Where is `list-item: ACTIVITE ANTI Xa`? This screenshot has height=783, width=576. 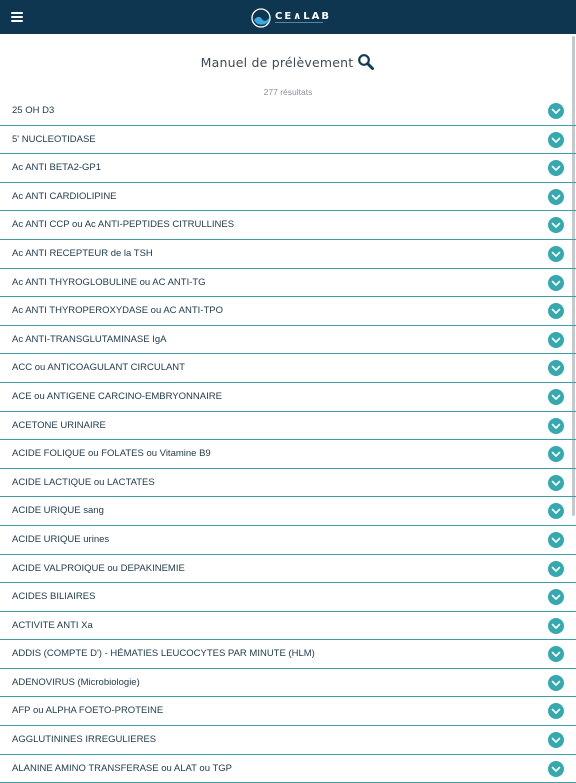
list-item: ACTIVITE ANTI Xa is located at coordinates (288, 626).